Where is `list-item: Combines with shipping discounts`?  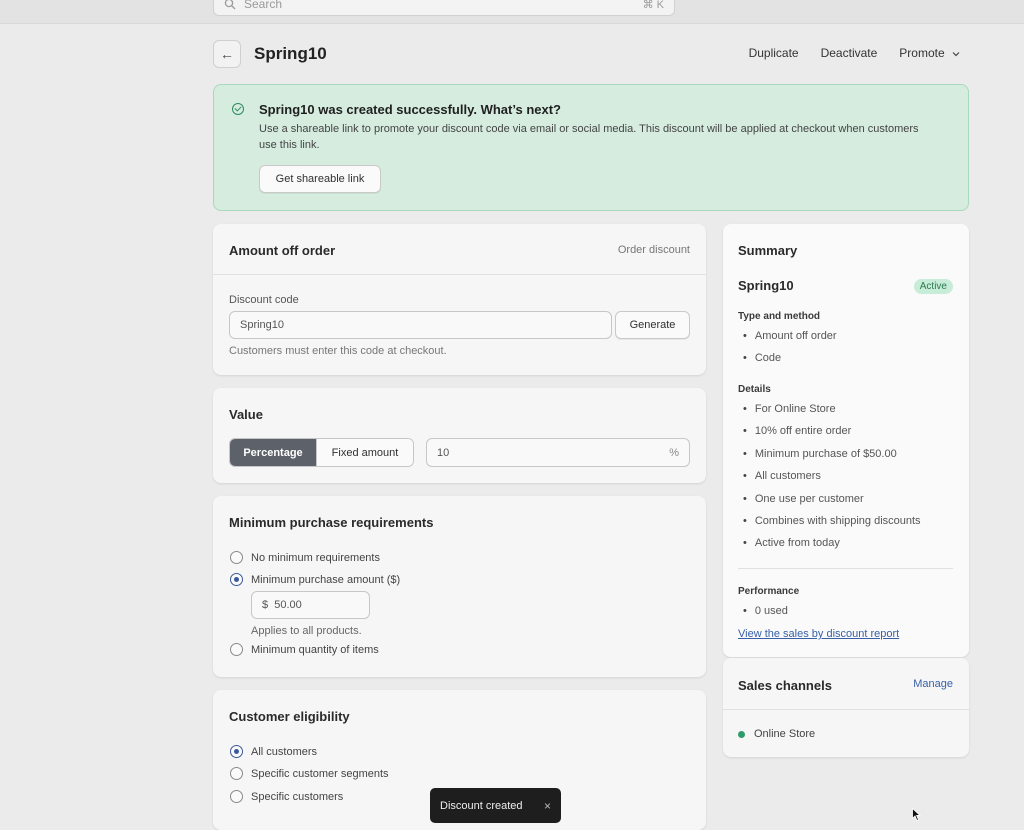
list-item: Combines with shipping discounts is located at coordinates (832, 526).